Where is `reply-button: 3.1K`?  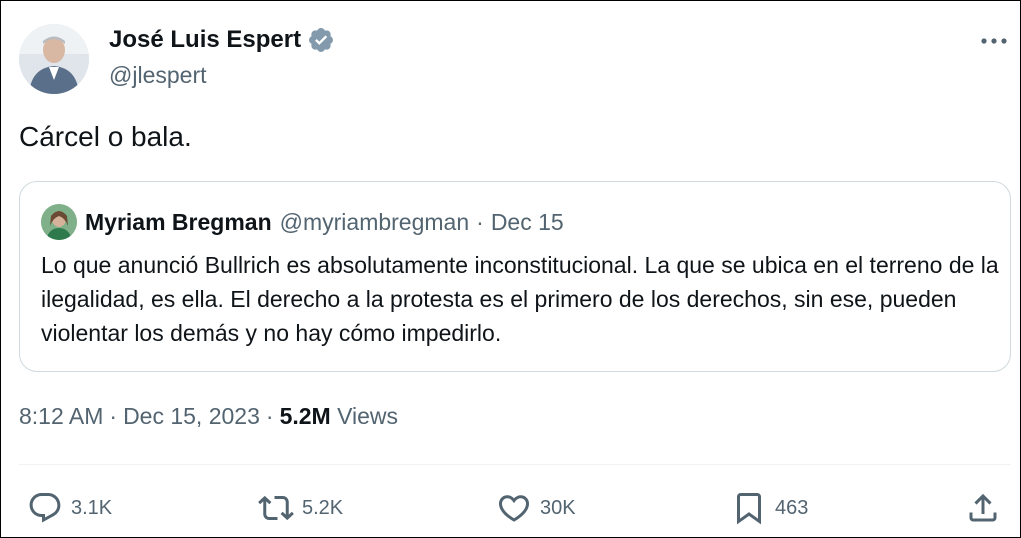 reply-button: 3.1K is located at coordinates (69, 508).